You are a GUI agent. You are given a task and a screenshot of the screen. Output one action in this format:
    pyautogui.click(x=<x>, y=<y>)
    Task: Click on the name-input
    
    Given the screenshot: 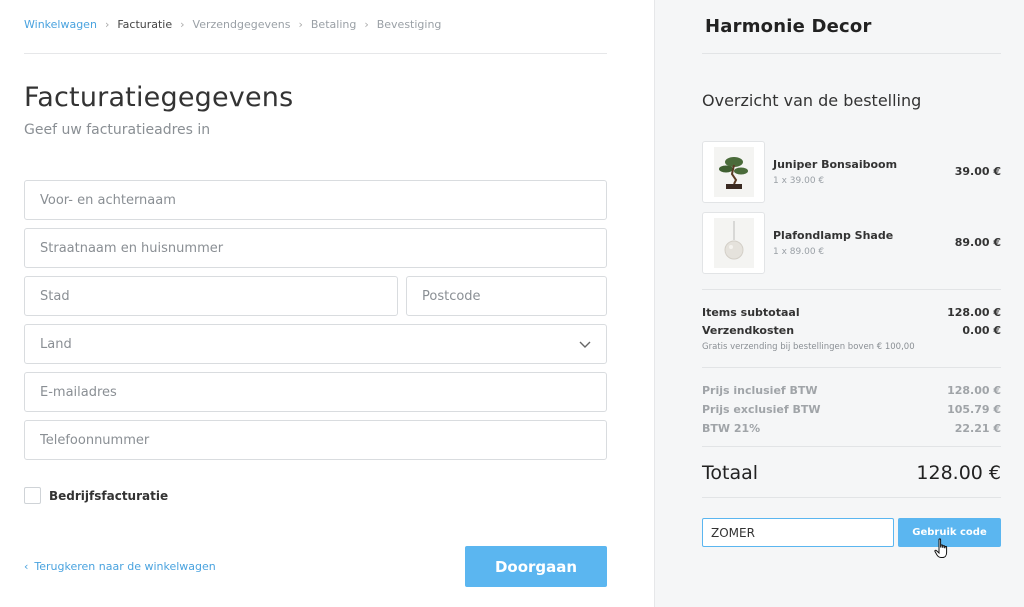 What is the action you would take?
    pyautogui.click(x=323, y=200)
    